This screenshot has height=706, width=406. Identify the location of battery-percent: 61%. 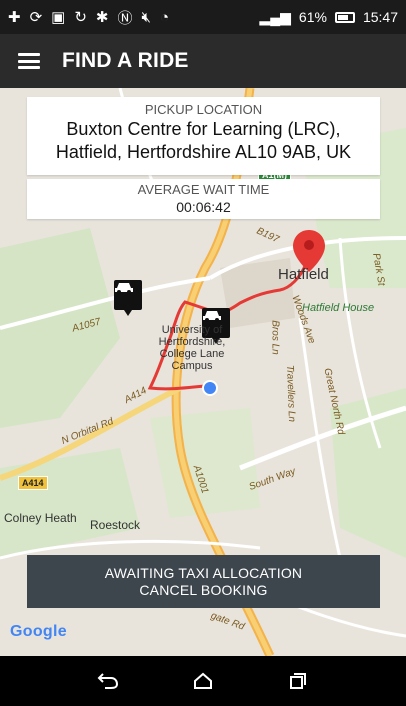
(312, 17).